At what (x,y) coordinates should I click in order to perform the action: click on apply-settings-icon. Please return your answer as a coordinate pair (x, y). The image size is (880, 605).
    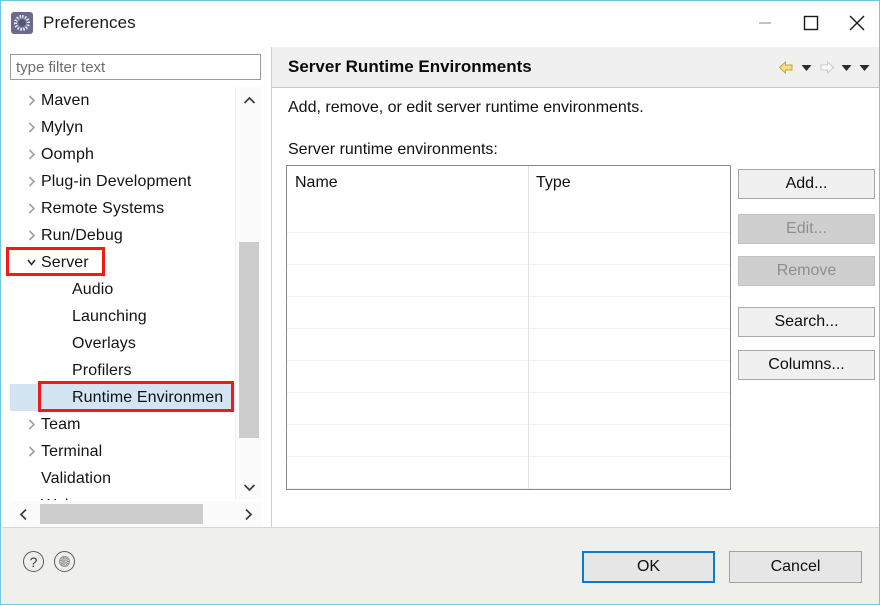
    Looking at the image, I should click on (64, 561).